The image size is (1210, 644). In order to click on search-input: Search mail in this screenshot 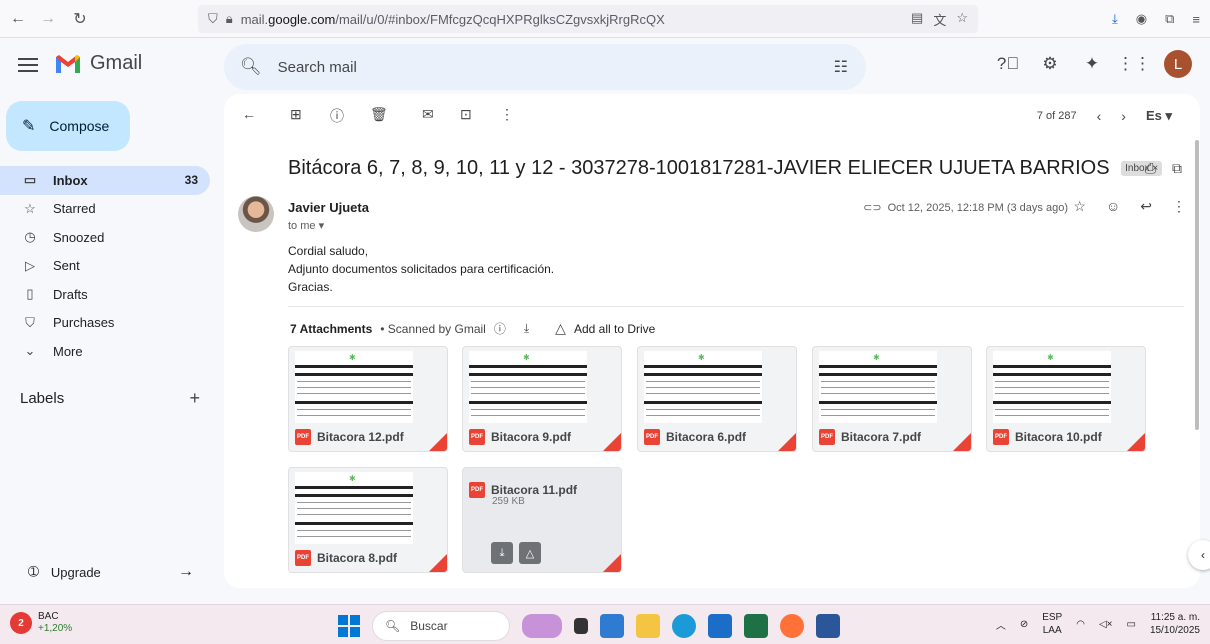, I will do `click(317, 67)`.